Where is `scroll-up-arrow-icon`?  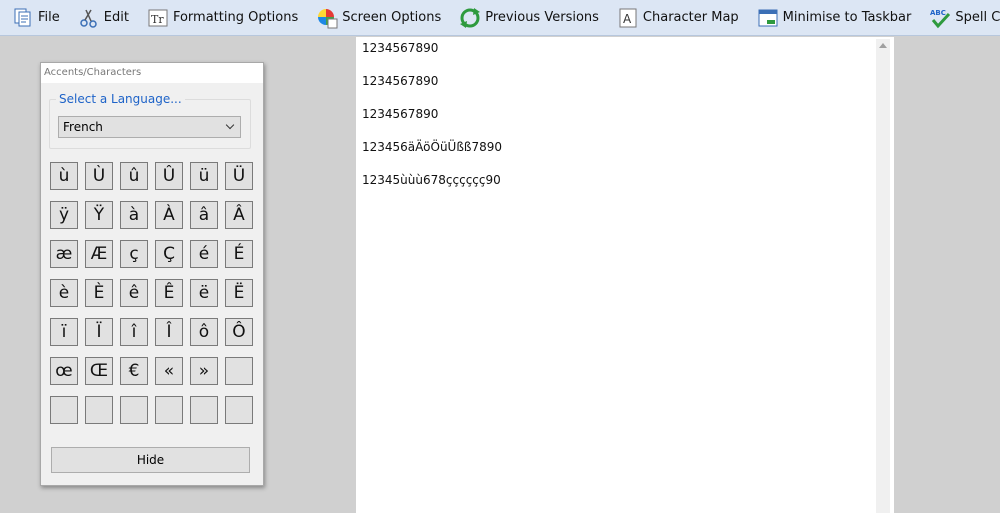
scroll-up-arrow-icon is located at coordinates (883, 45).